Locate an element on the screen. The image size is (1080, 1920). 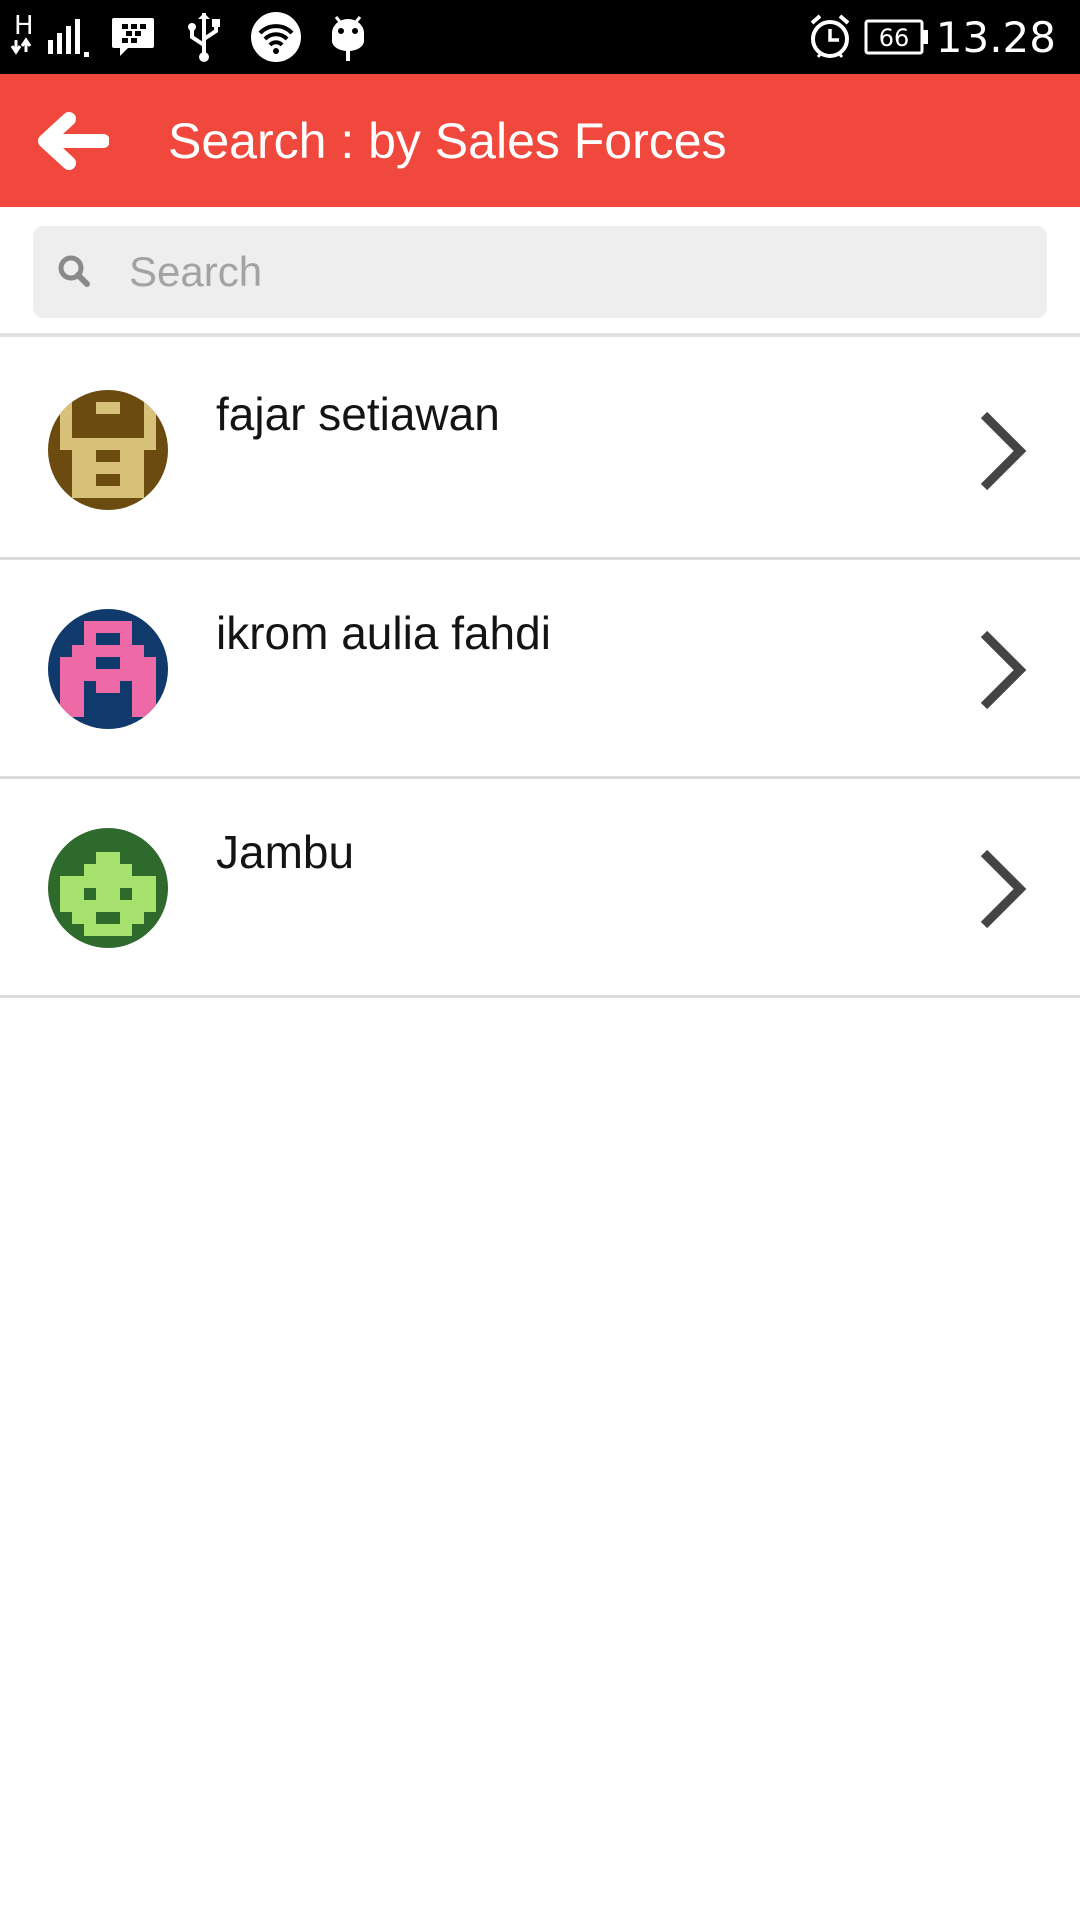
back-arrow-icon is located at coordinates (73, 140).